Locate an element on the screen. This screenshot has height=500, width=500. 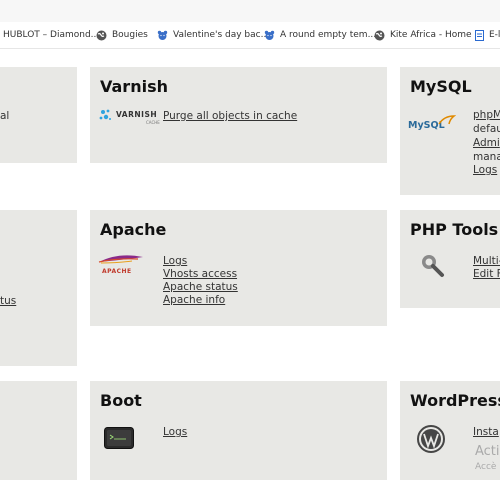
varnish-purge-link: Purge all objects in cache is located at coordinates (230, 116).